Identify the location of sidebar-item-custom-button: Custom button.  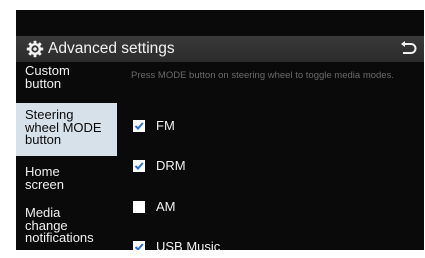
(66, 81).